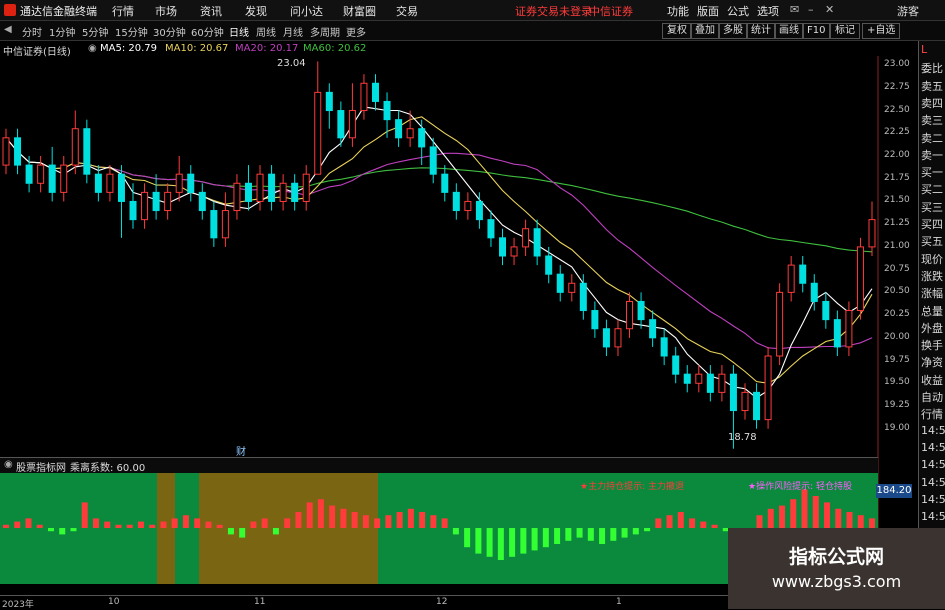 This screenshot has width=945, height=610. Describe the element at coordinates (933, 224) in the screenshot. I see `sidebar-item: 买四` at that location.